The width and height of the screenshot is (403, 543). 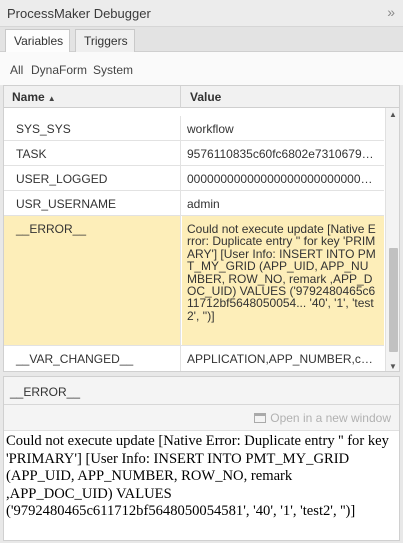 What do you see at coordinates (391, 12) in the screenshot?
I see `double-chevron-right-icon: »` at bounding box center [391, 12].